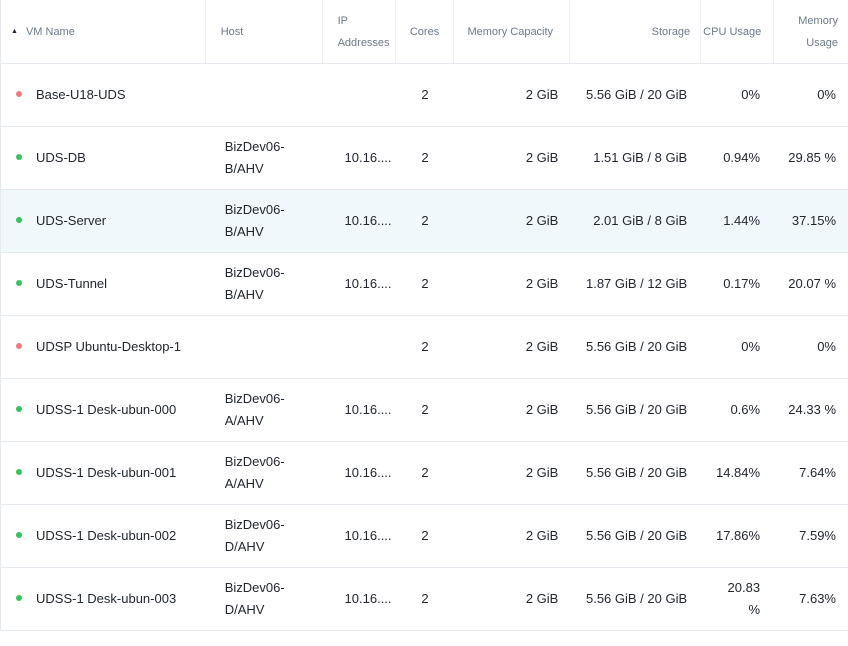  I want to click on vm-name: UDSS-1 Desk-ubun-001, so click(95, 473).